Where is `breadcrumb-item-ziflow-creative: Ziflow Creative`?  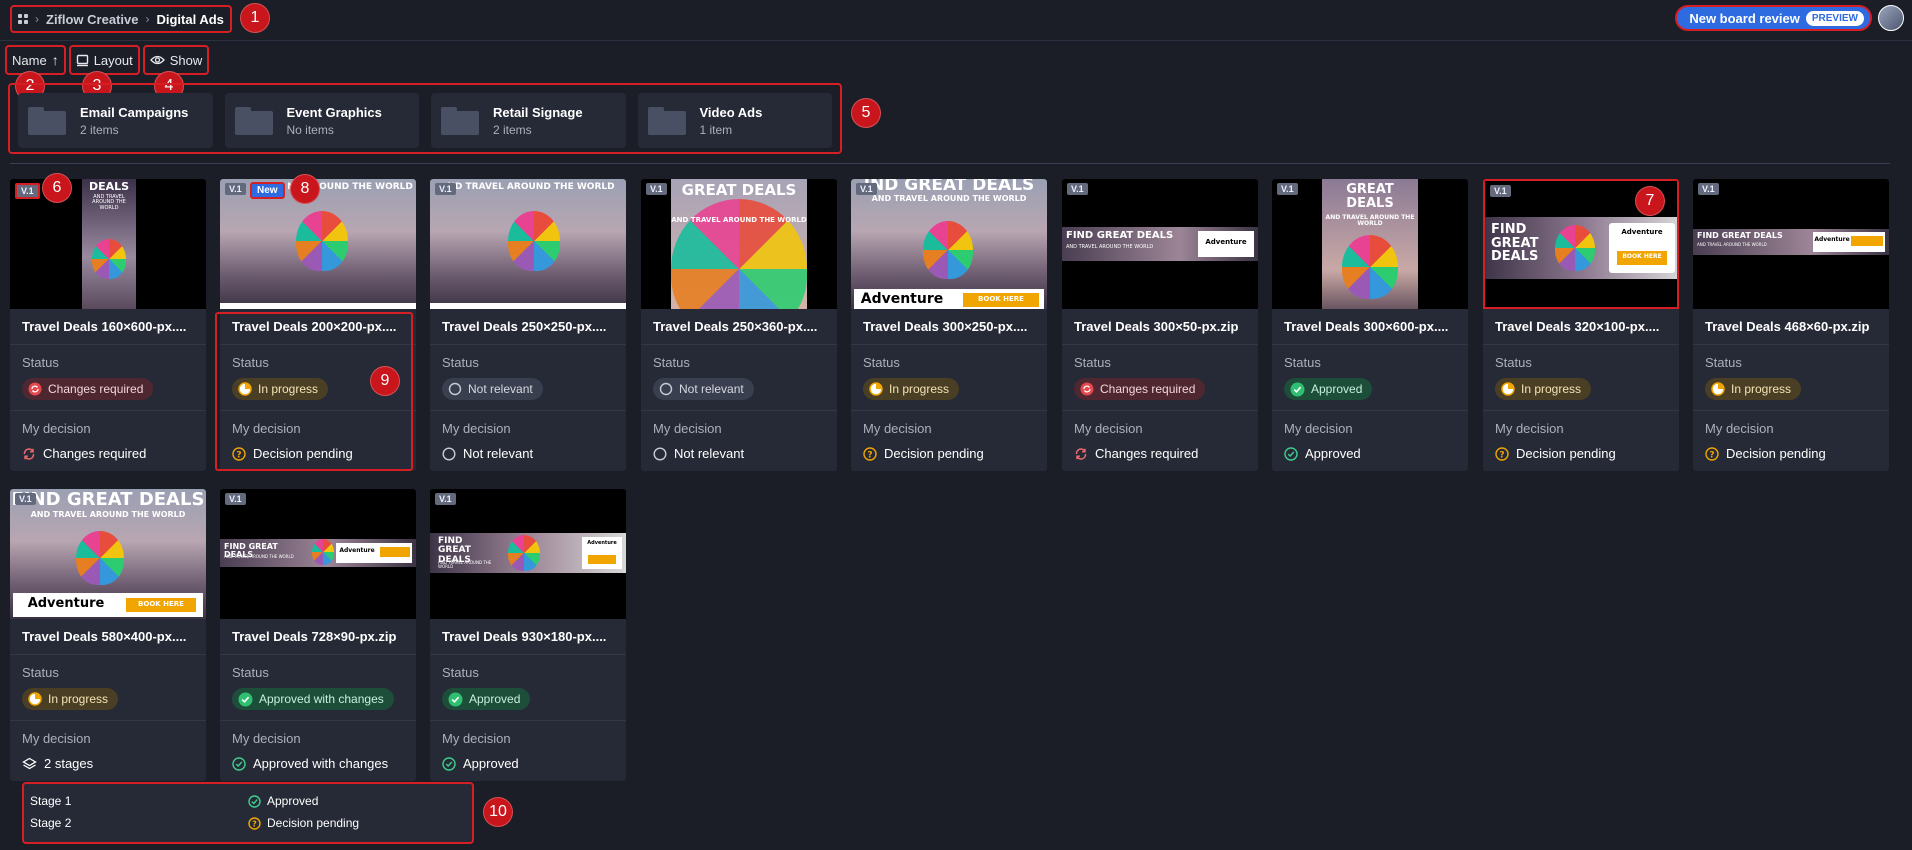 breadcrumb-item-ziflow-creative: Ziflow Creative is located at coordinates (92, 19).